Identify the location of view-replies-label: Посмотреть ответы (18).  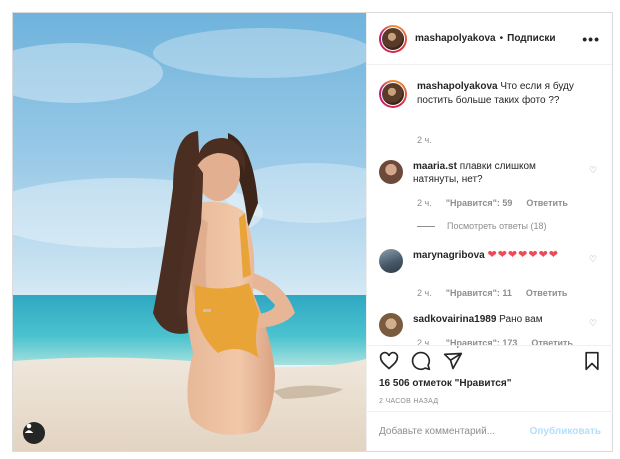
(497, 226).